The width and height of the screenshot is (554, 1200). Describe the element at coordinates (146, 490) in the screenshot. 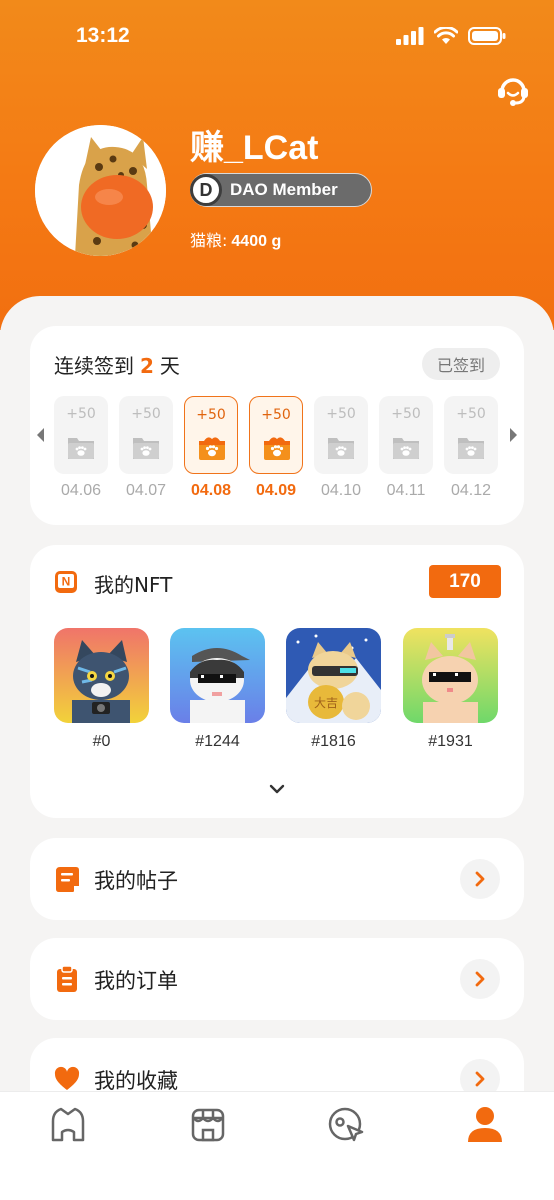

I see `checkin-day-date: 04.07` at that location.